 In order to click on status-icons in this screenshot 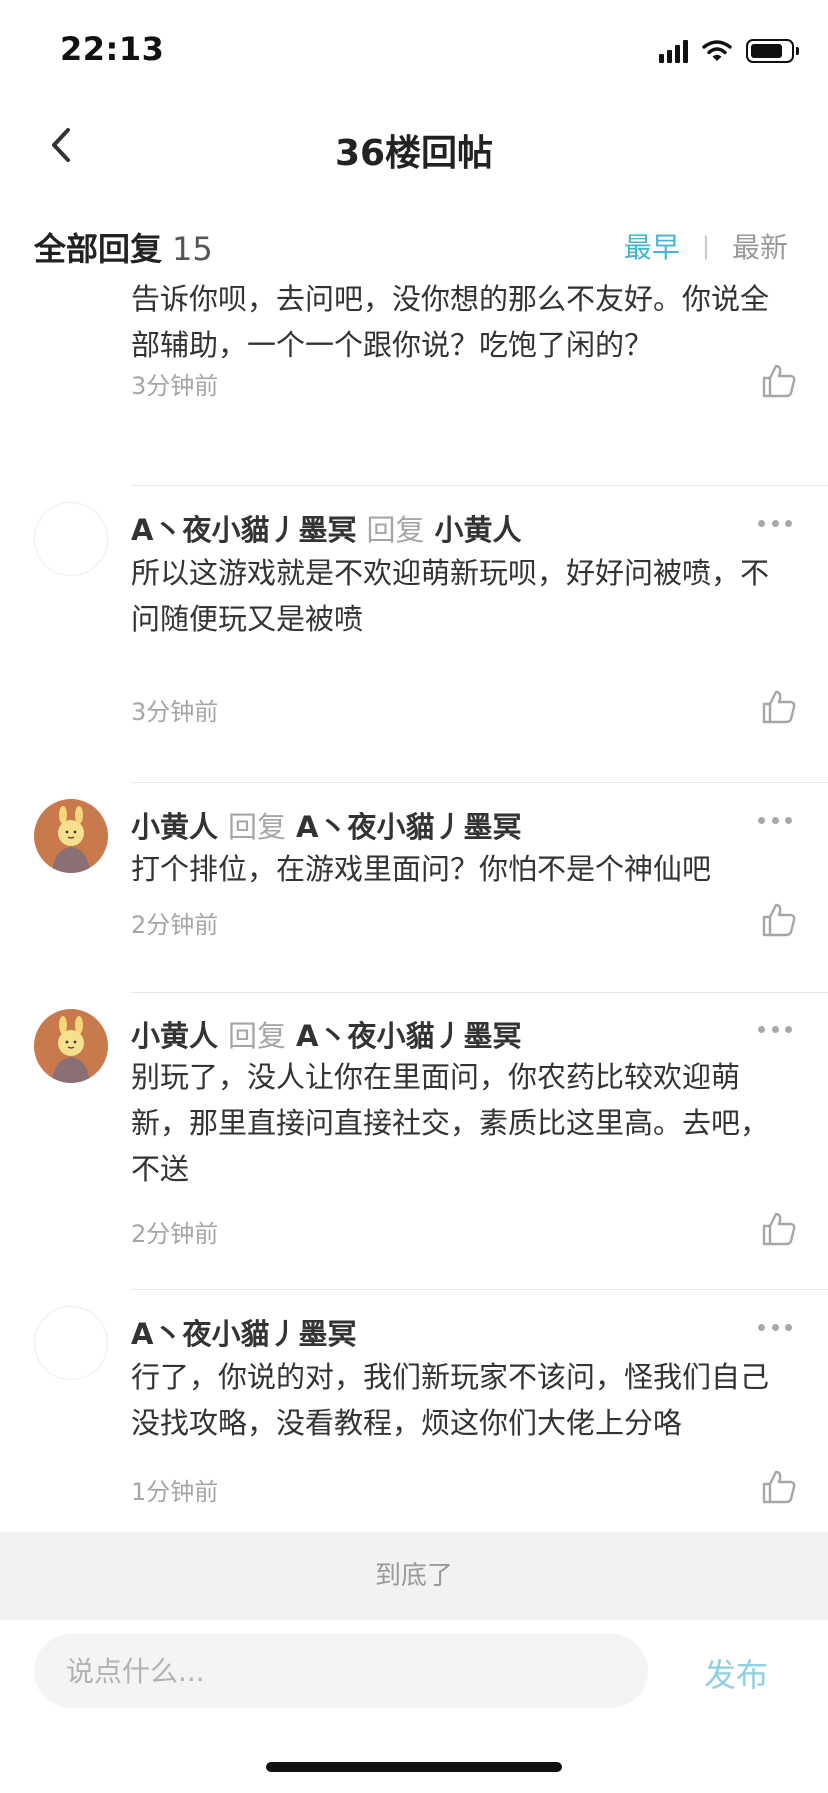, I will do `click(729, 51)`.